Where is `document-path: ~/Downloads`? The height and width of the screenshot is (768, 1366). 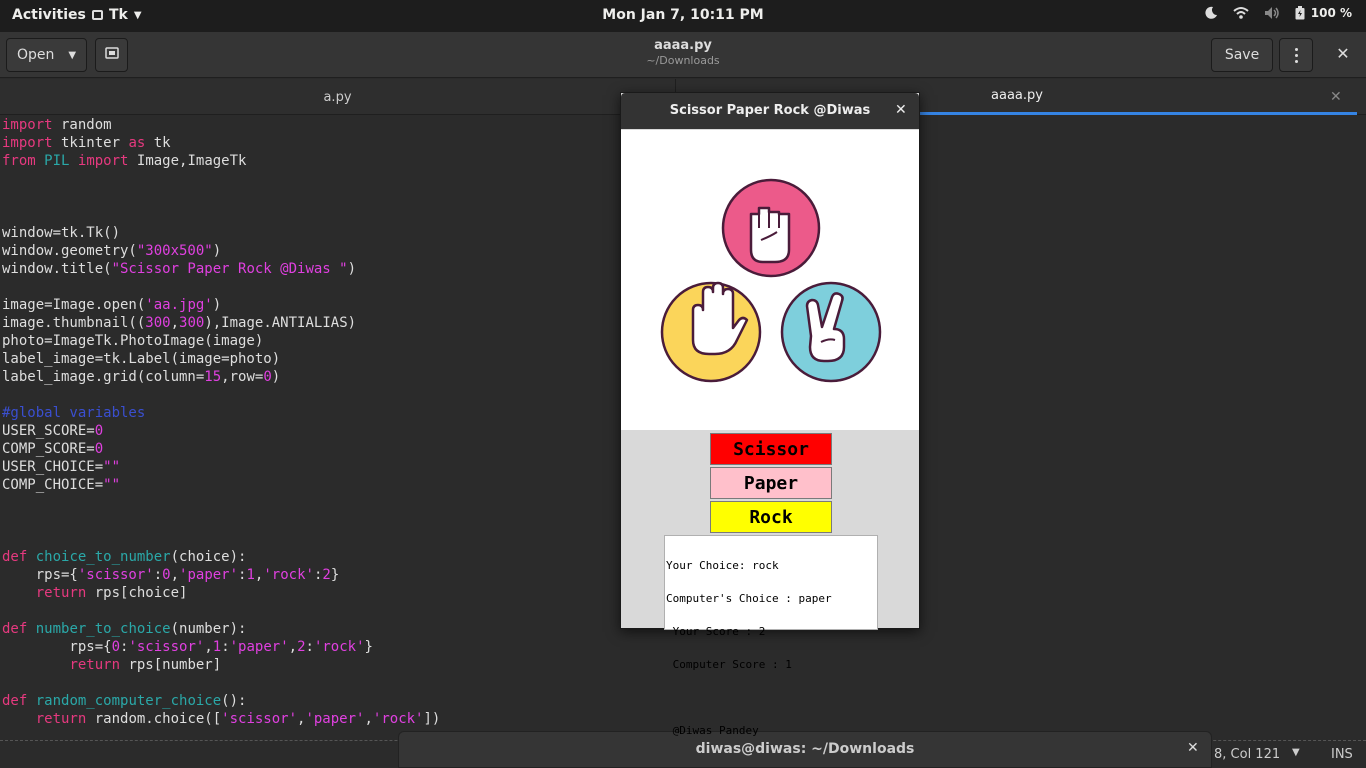 document-path: ~/Downloads is located at coordinates (683, 60).